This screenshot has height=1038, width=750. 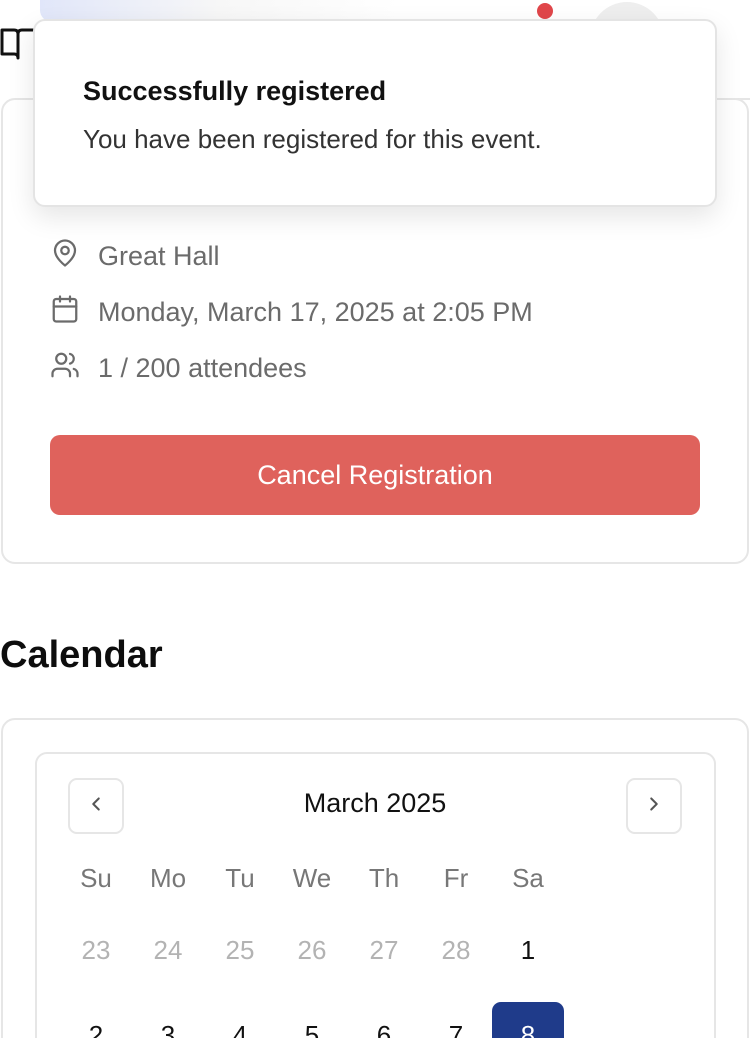 What do you see at coordinates (235, 91) in the screenshot?
I see `toast-title: Successfully registered` at bounding box center [235, 91].